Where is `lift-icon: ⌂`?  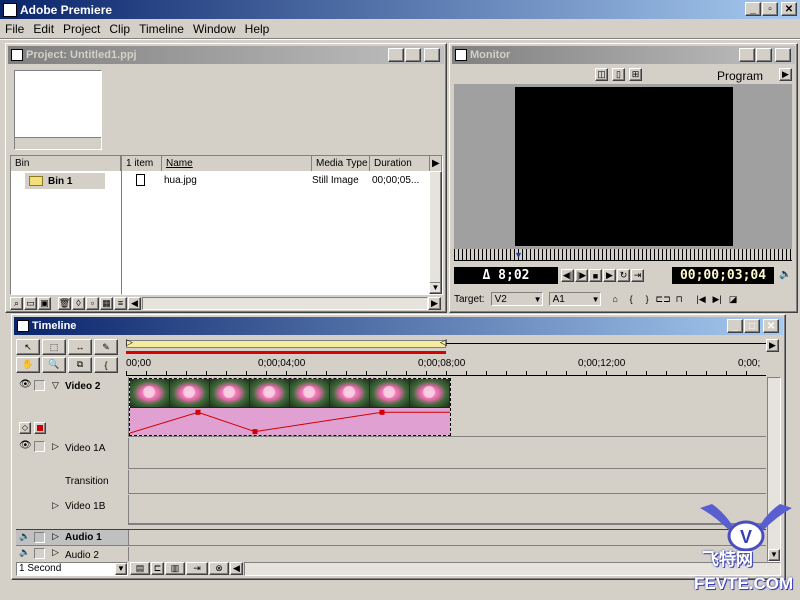
lift-icon: ⌂ is located at coordinates (615, 299).